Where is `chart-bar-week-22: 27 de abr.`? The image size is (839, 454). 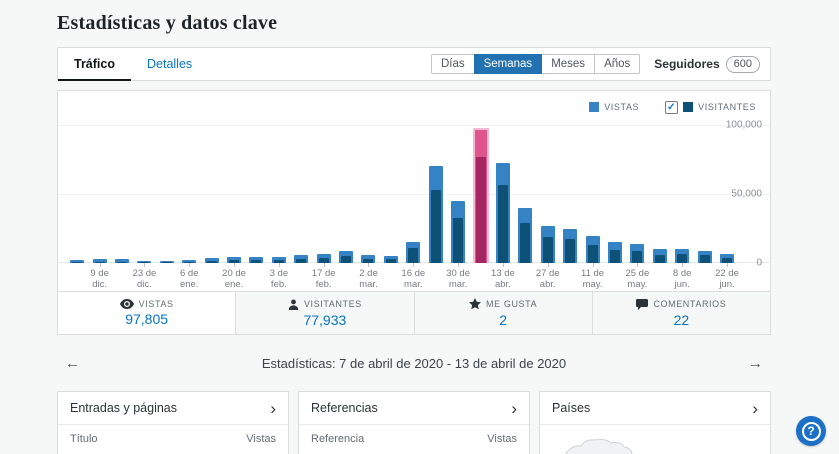
chart-bar-week-22: 27 de abr. is located at coordinates (548, 204).